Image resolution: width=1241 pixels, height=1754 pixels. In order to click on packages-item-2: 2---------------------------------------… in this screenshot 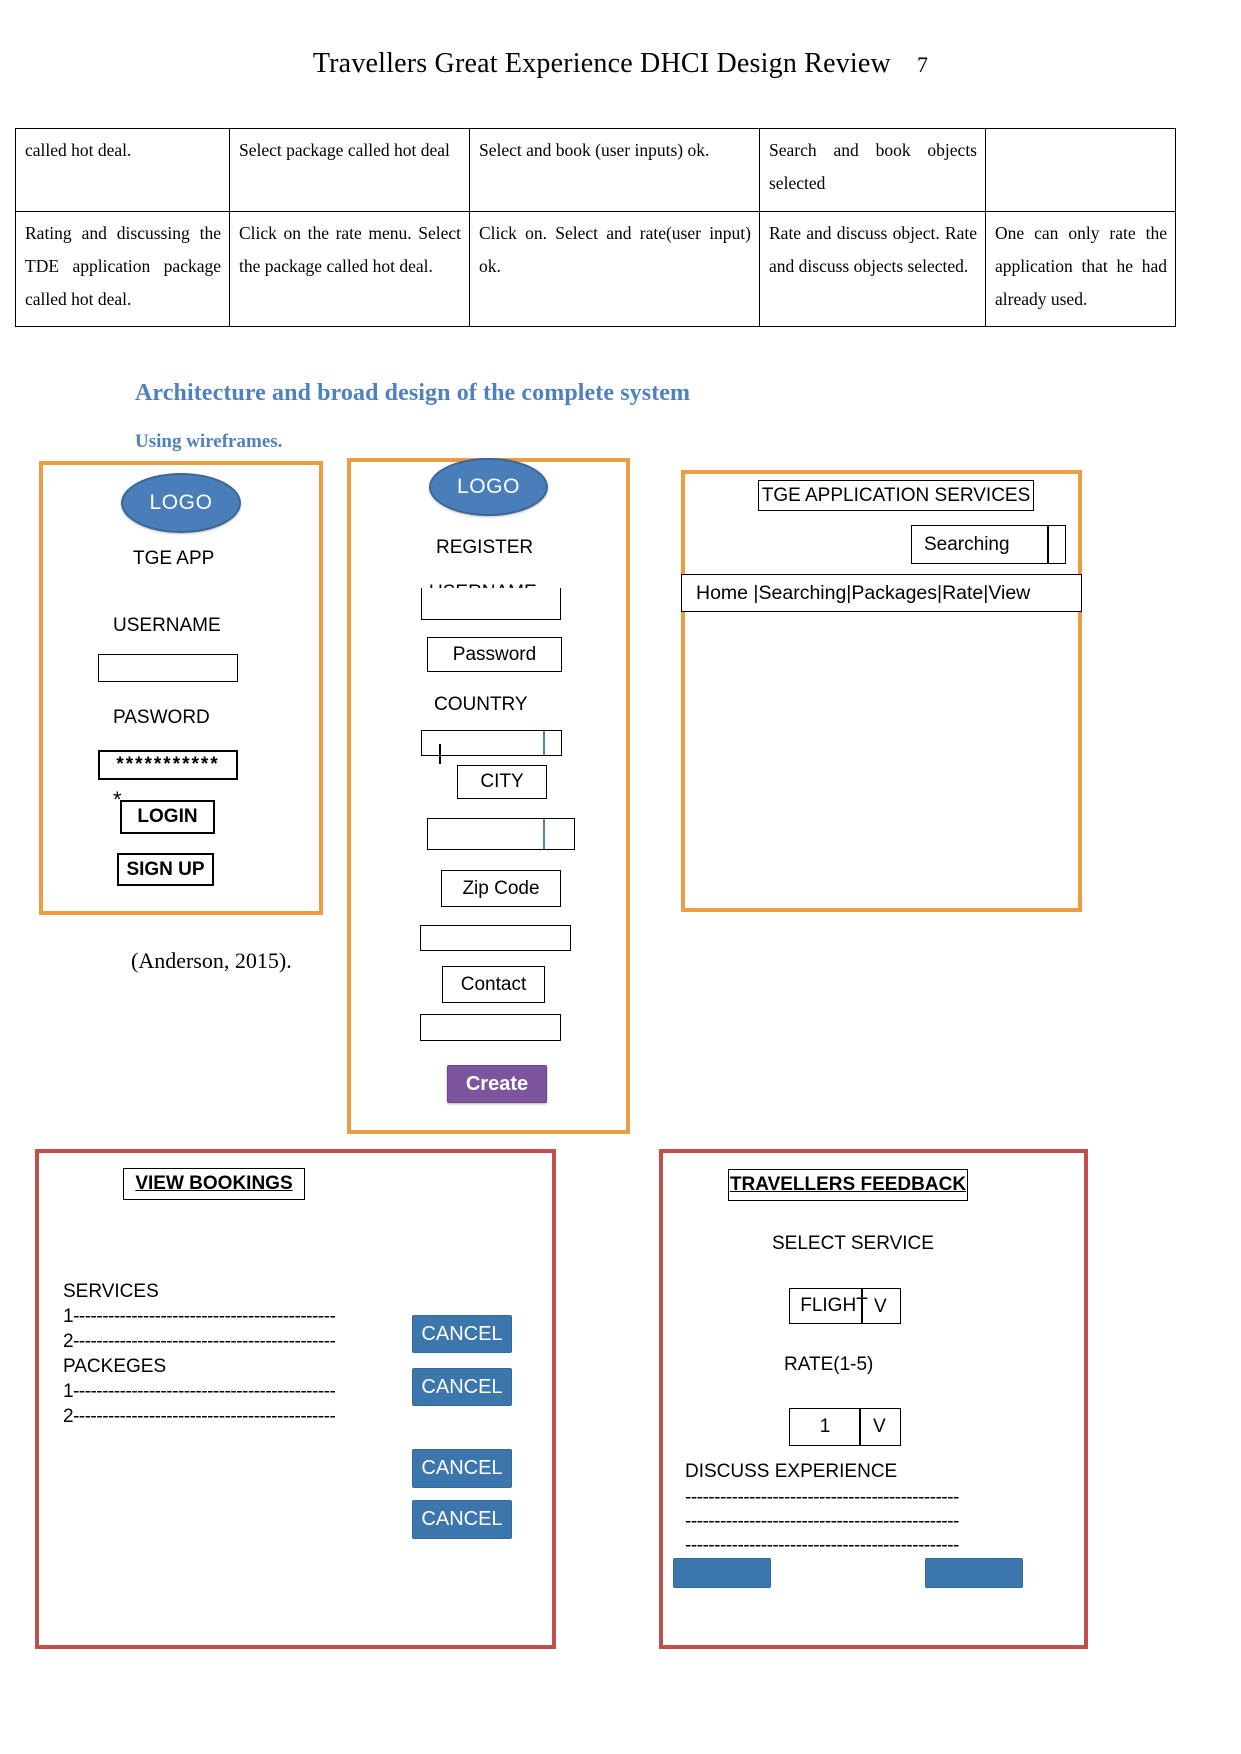, I will do `click(199, 1416)`.